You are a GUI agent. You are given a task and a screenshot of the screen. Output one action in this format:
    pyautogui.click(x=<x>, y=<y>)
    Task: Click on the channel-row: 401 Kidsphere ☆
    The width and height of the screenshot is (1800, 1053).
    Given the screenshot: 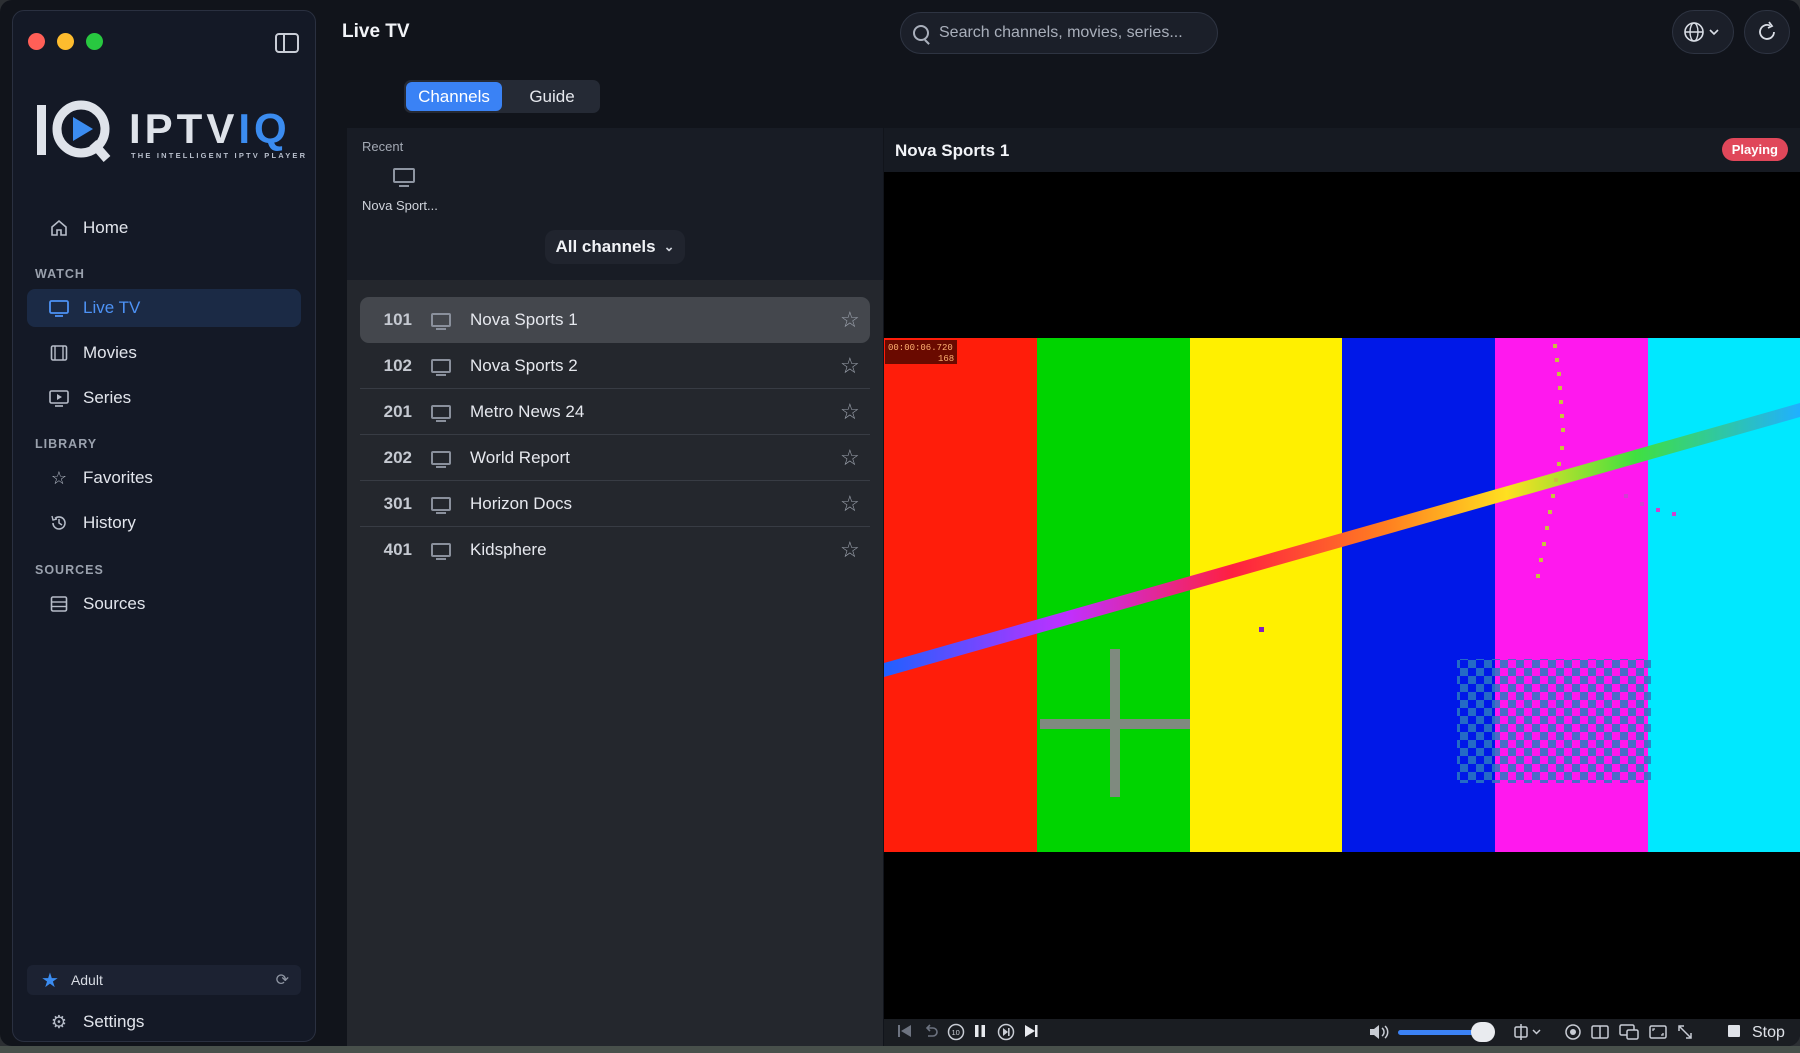 What is the action you would take?
    pyautogui.click(x=615, y=550)
    